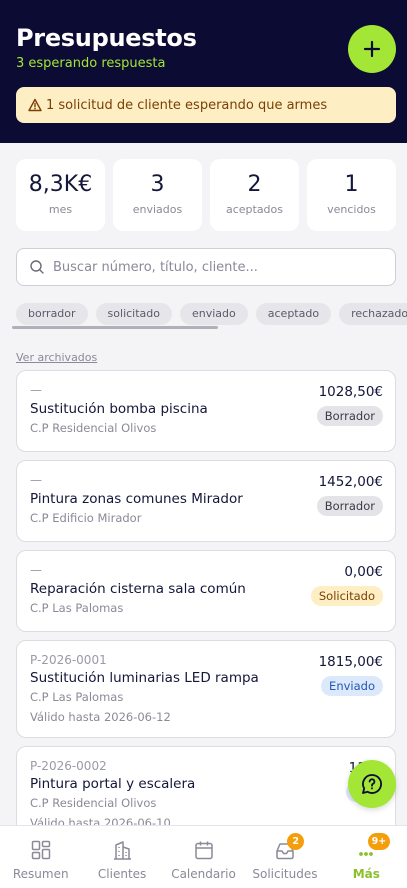 The image size is (407, 888). I want to click on stat-value: 8,3K€, so click(60, 184).